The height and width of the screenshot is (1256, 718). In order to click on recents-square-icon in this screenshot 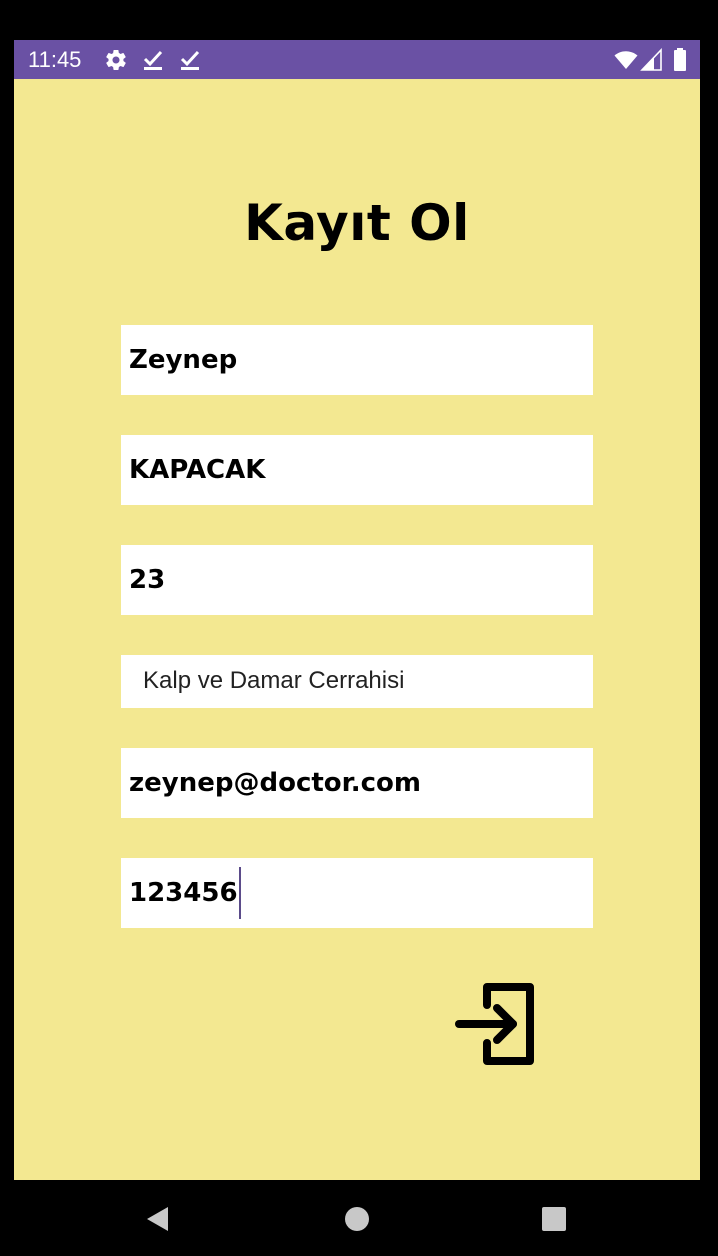, I will do `click(554, 1219)`.